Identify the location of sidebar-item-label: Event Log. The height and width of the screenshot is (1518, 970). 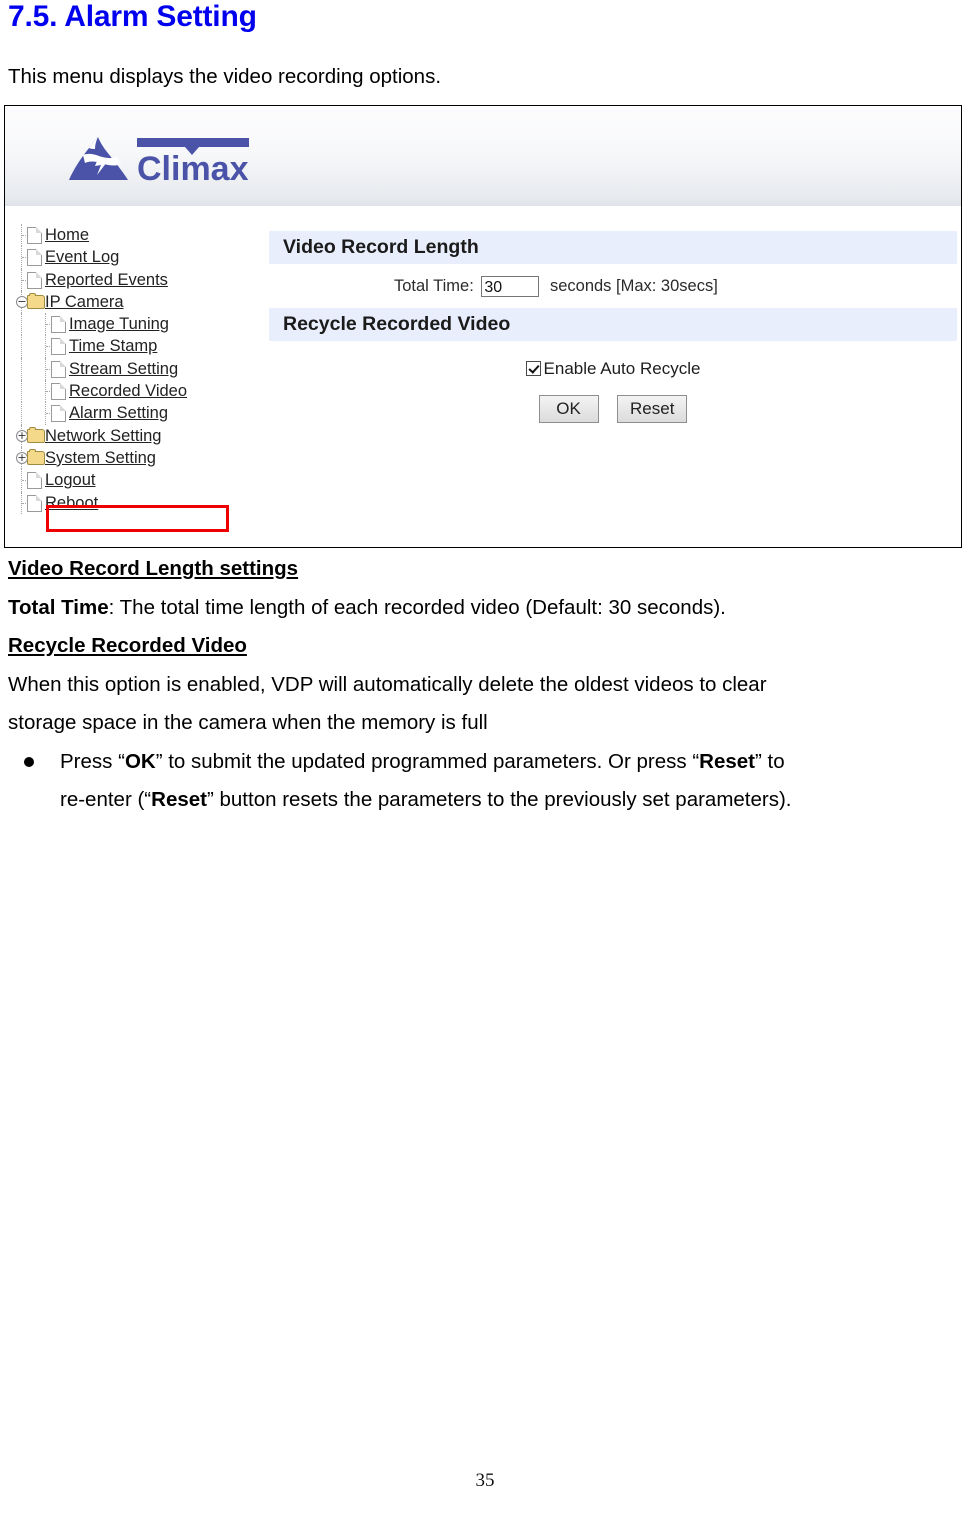
(82, 257).